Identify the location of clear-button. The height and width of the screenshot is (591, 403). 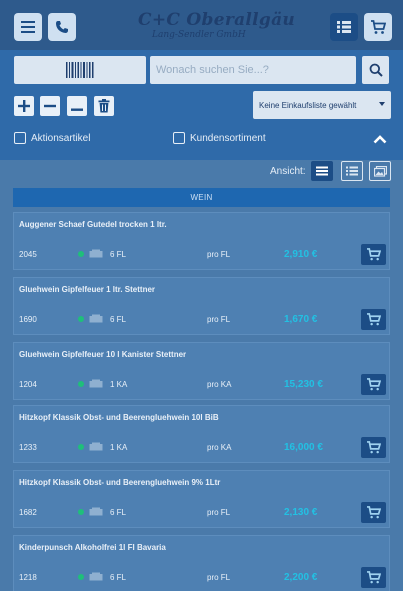
(77, 106).